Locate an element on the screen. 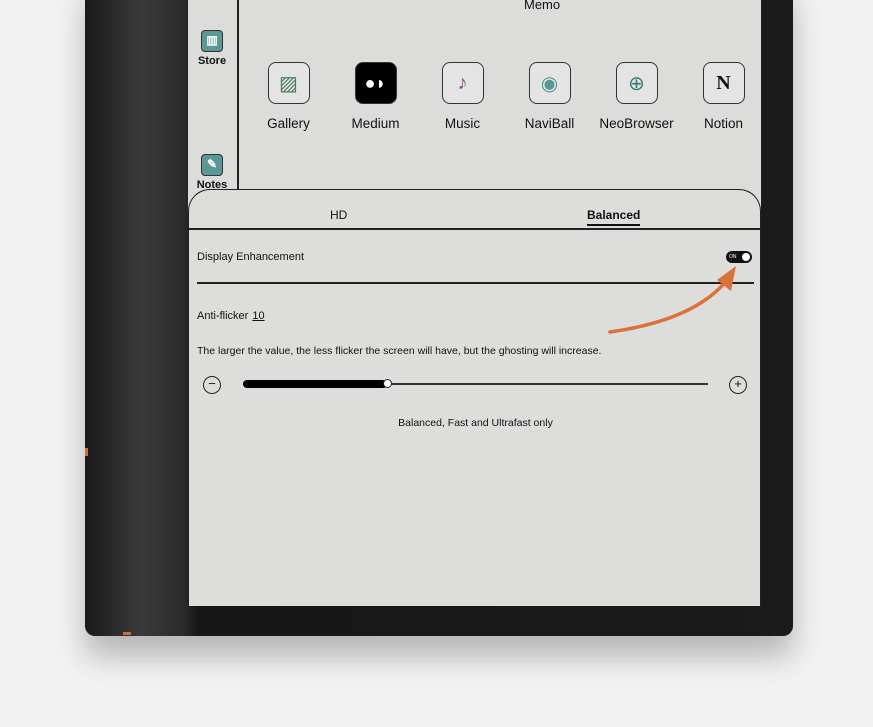  mode-tabs: HD Balanced is located at coordinates (474, 210).